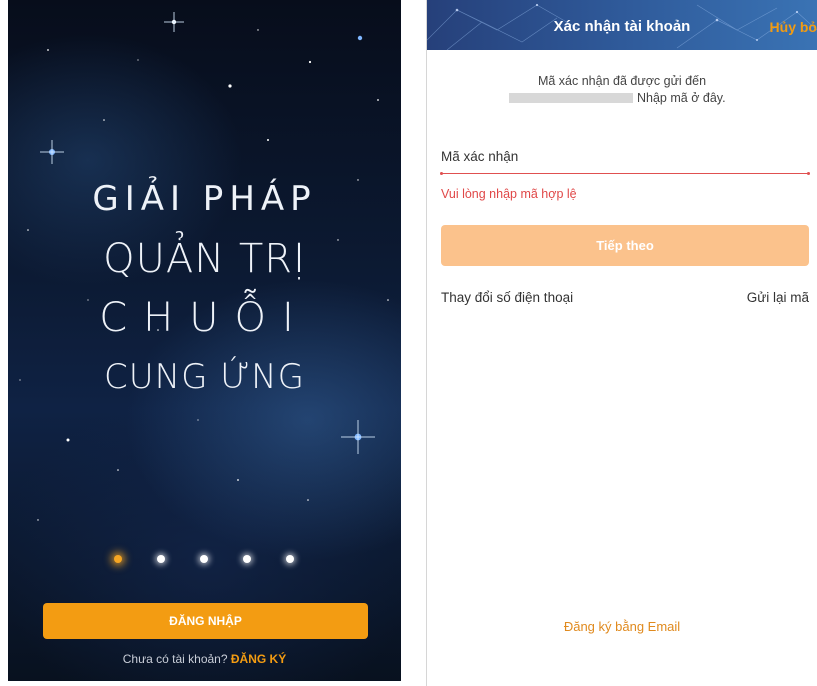  I want to click on verification-code-input, so click(624, 172).